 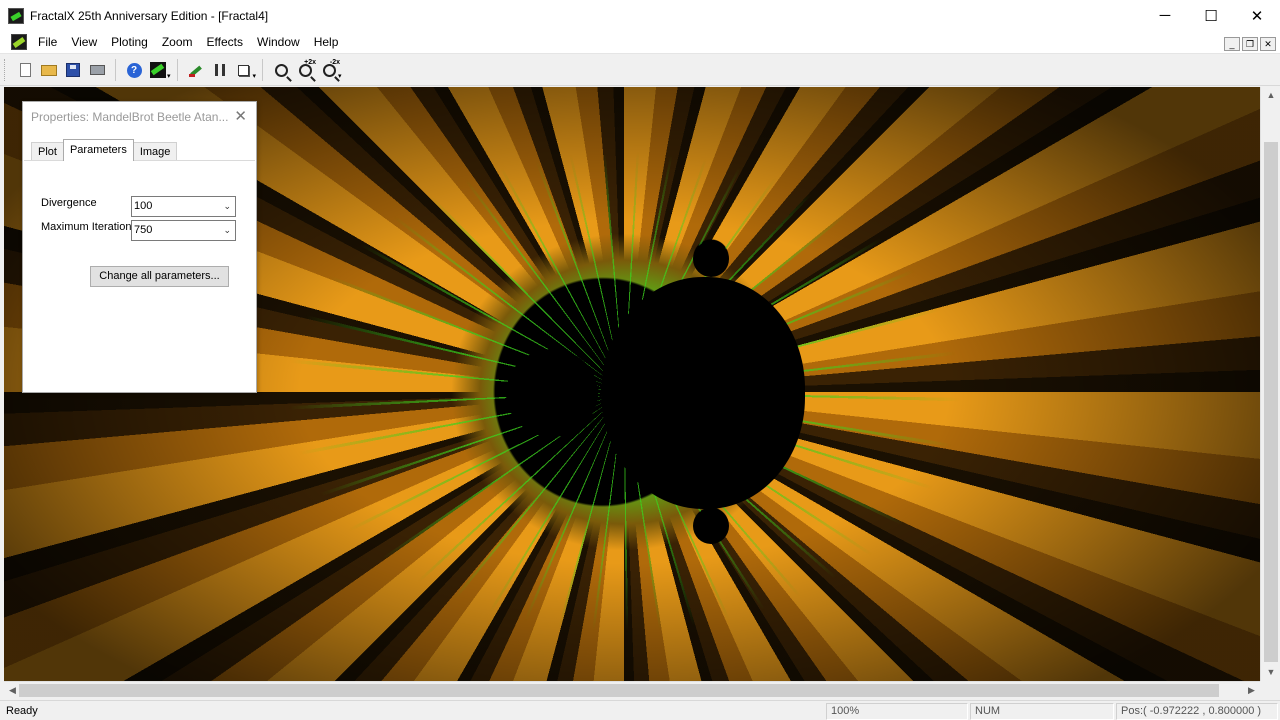 I want to click on save-icon, so click(x=73, y=70).